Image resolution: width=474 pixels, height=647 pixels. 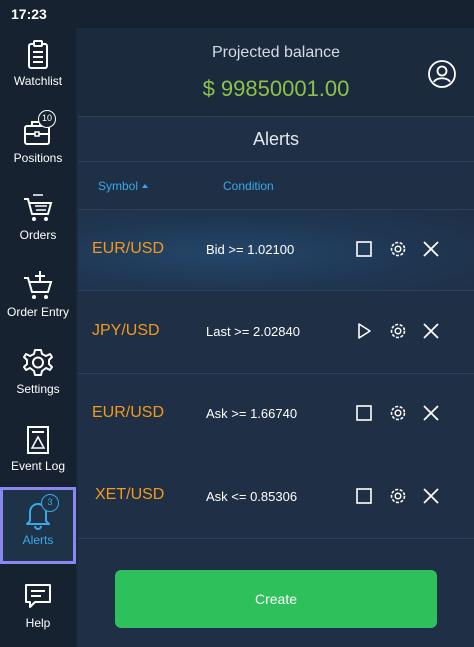 I want to click on sidebar-item-order-entry: Order Entry, so click(x=38, y=297).